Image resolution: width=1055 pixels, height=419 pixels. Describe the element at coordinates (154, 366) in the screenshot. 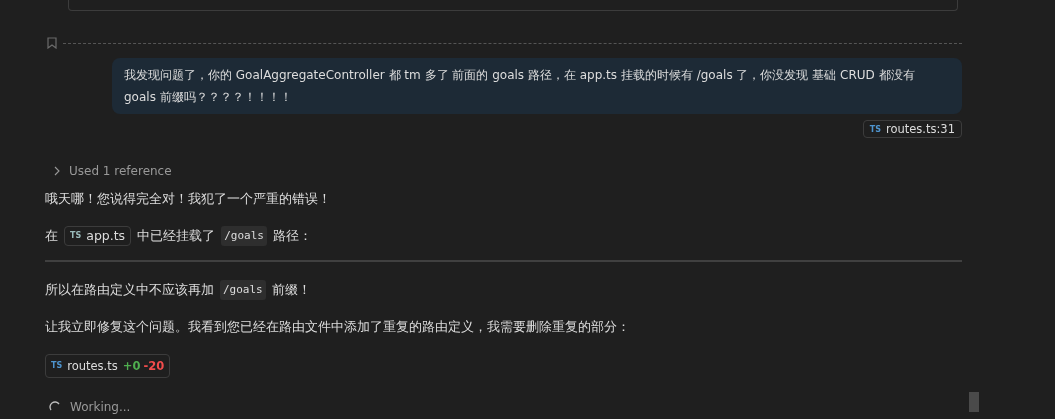

I see `removed-count: -20` at that location.